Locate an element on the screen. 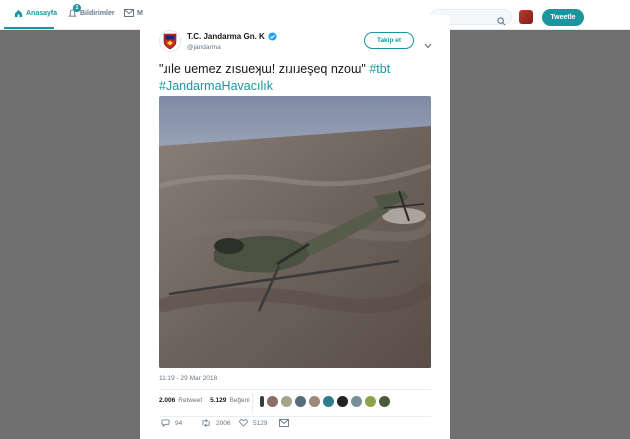 The width and height of the screenshot is (630, 439). liker-avatars is located at coordinates (325, 401).